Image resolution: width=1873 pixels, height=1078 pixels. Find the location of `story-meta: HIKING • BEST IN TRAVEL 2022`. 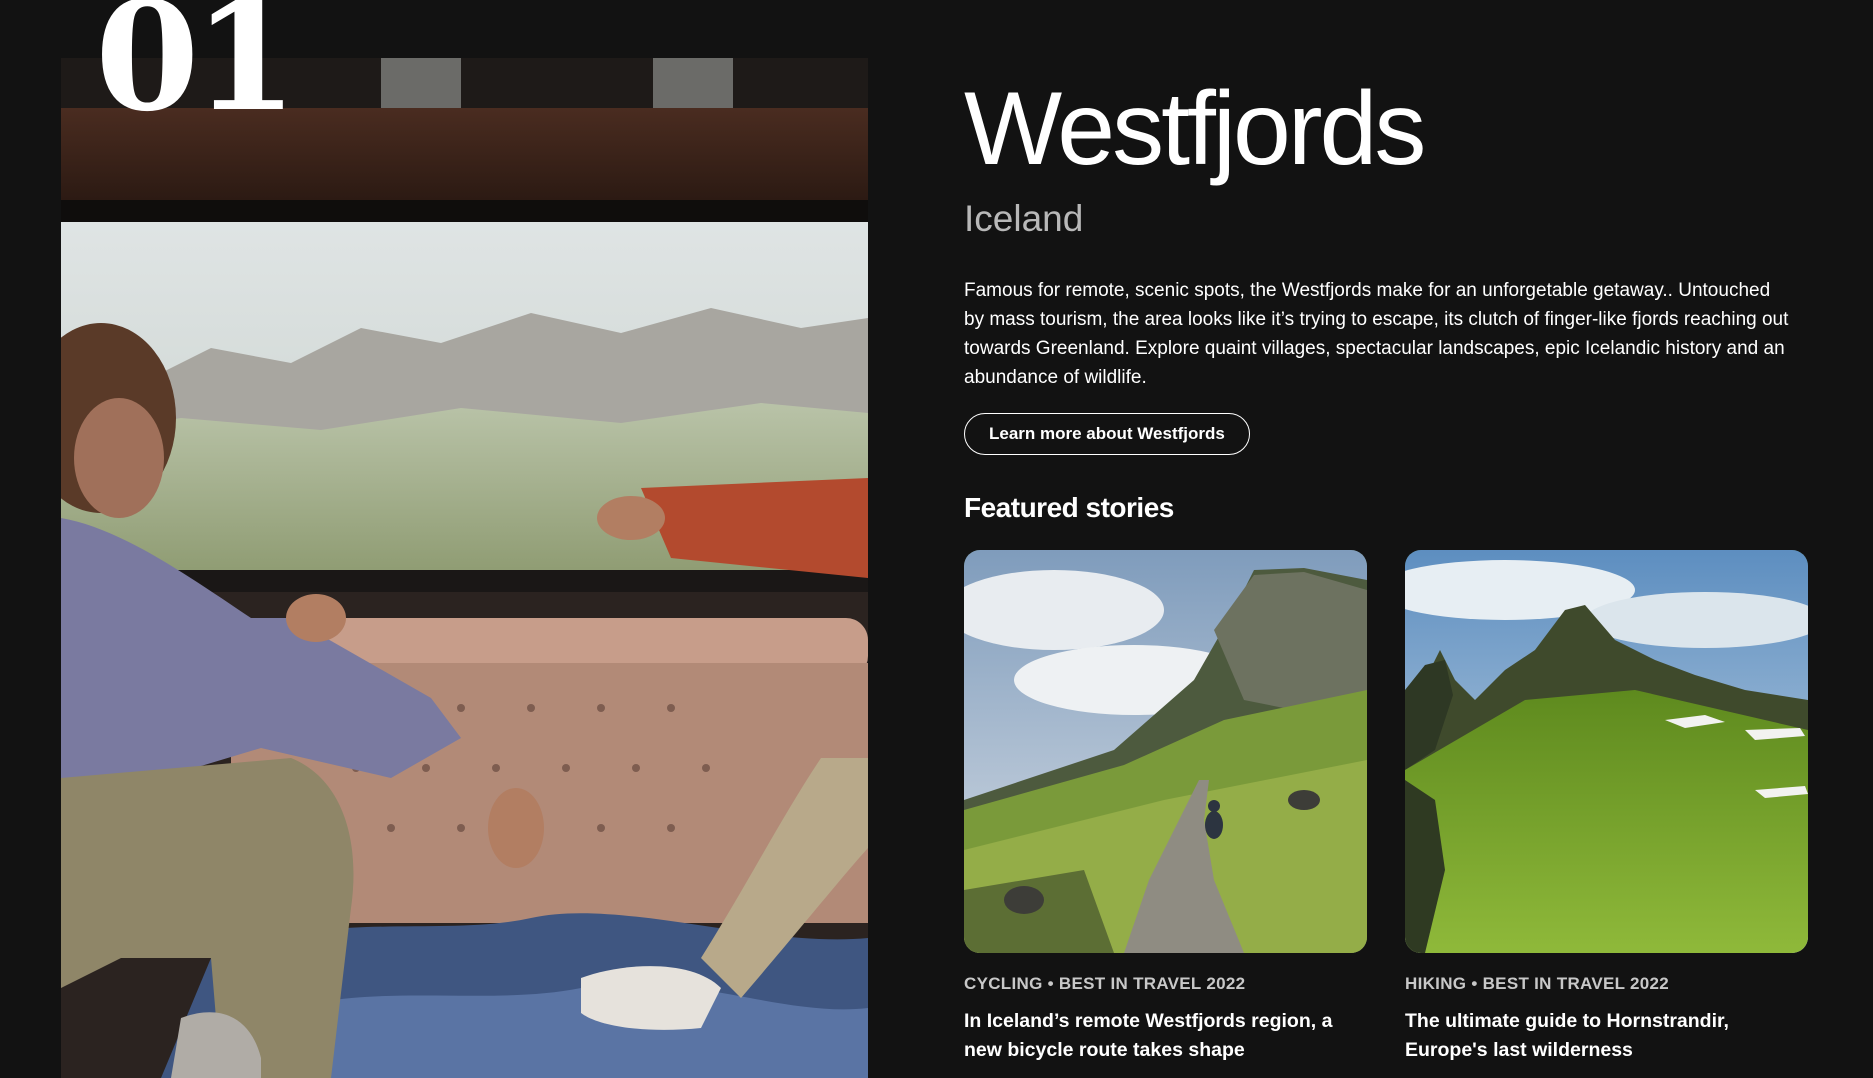

story-meta: HIKING • BEST IN TRAVEL 2022 is located at coordinates (1537, 983).